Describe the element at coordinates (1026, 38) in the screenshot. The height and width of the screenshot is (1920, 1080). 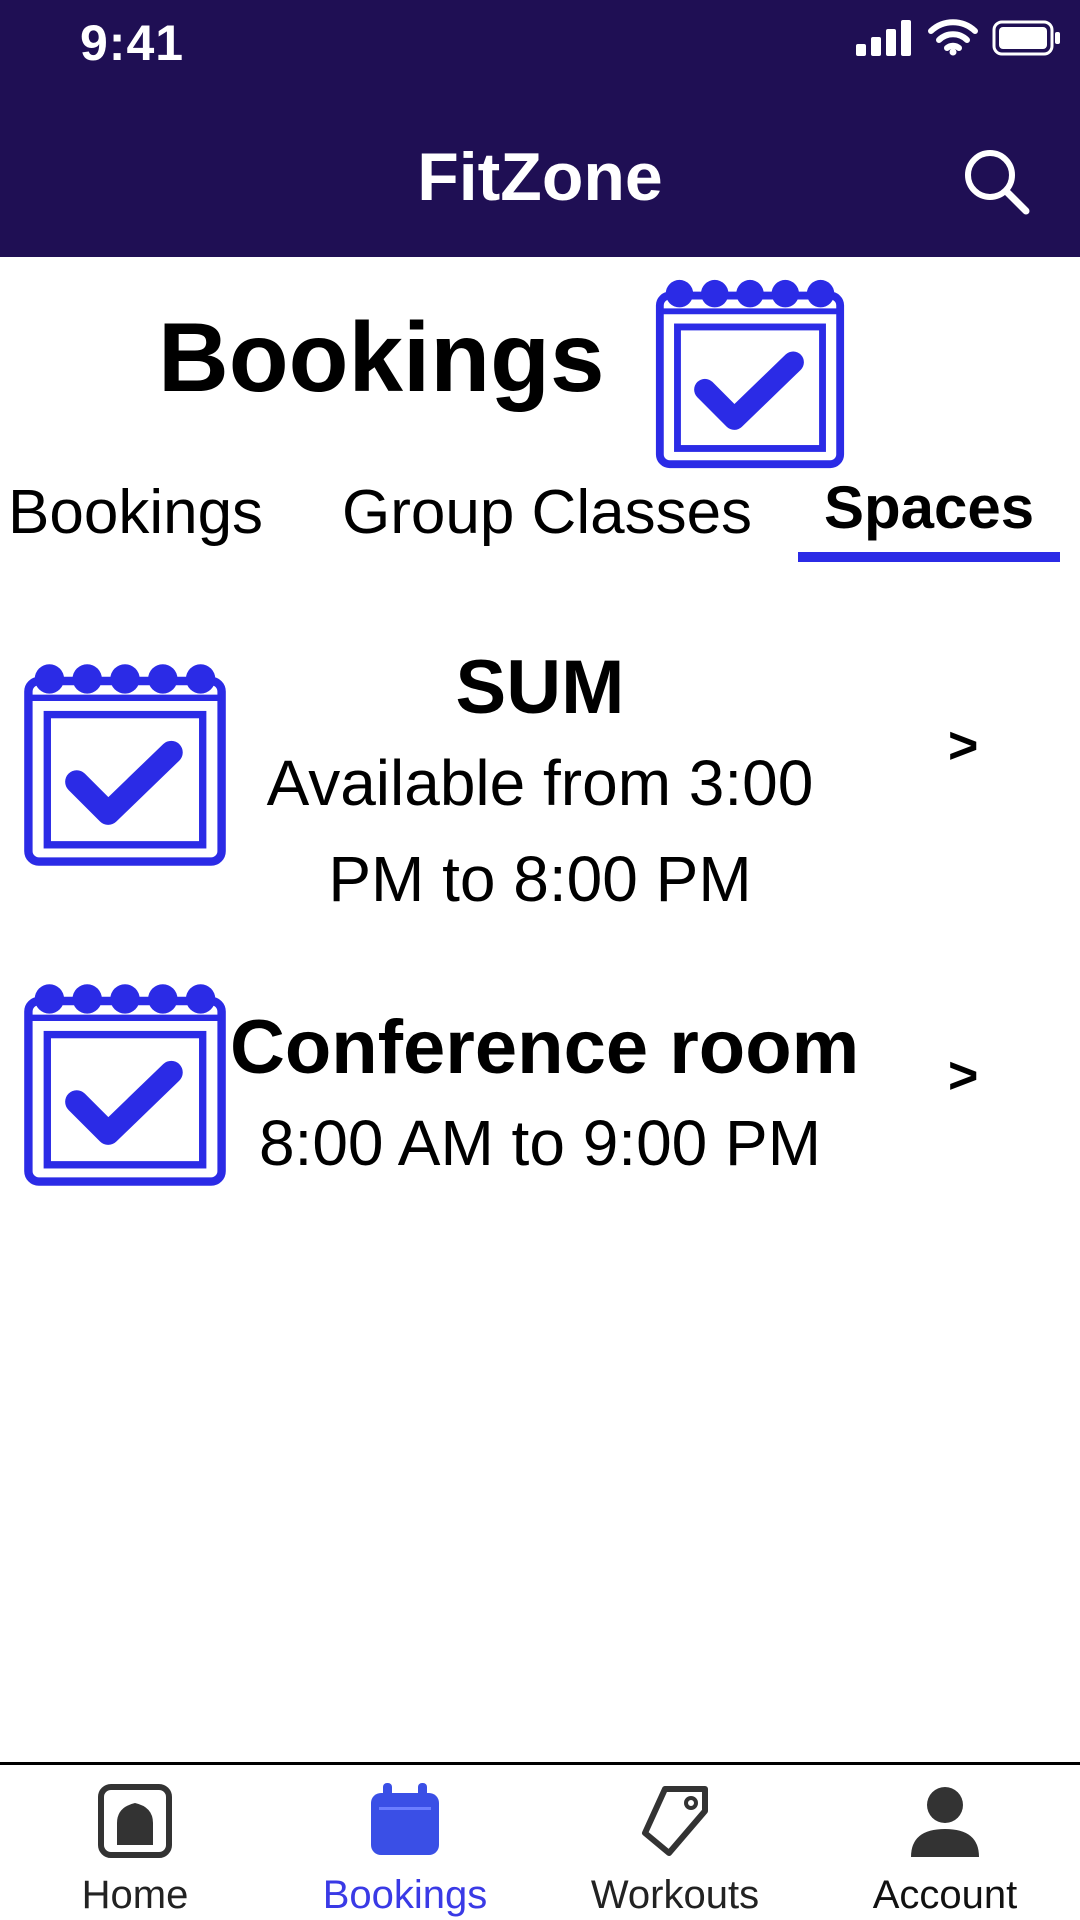
I see `battery-icon` at that location.